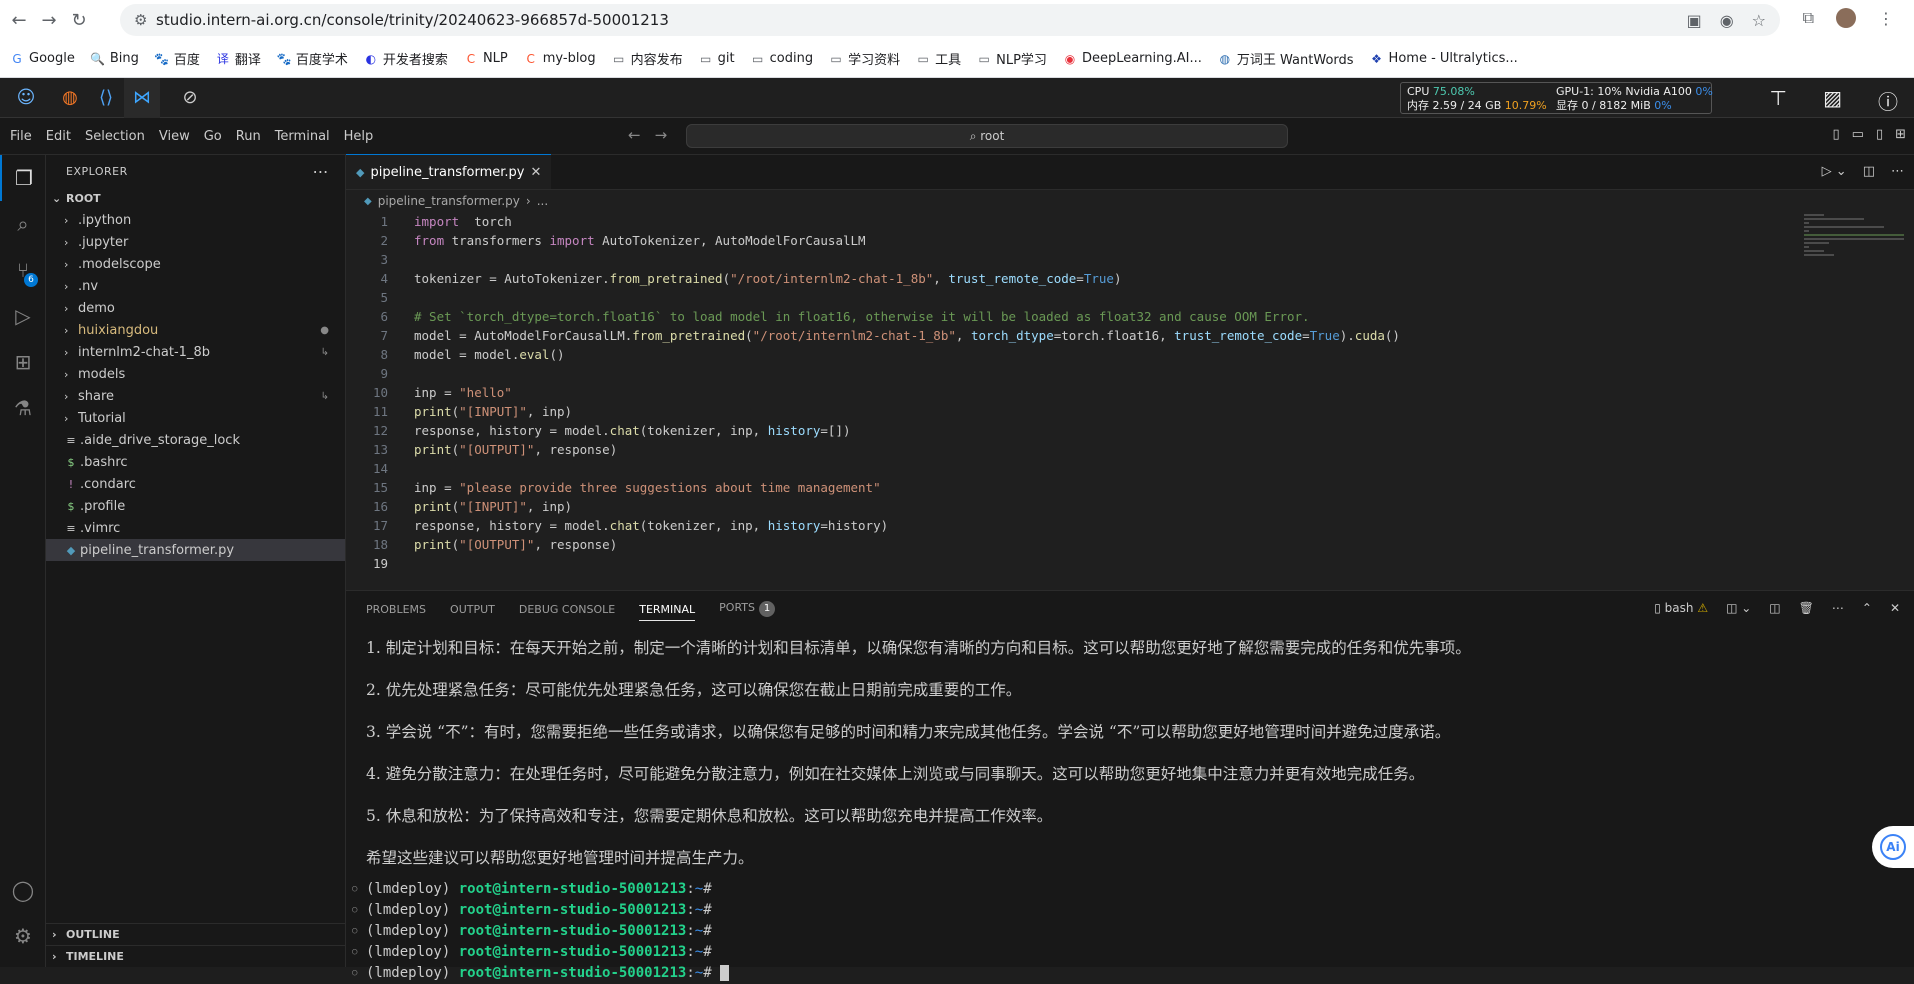 The width and height of the screenshot is (1914, 984). Describe the element at coordinates (634, 135) in the screenshot. I see `nav-back-icon: ←` at that location.